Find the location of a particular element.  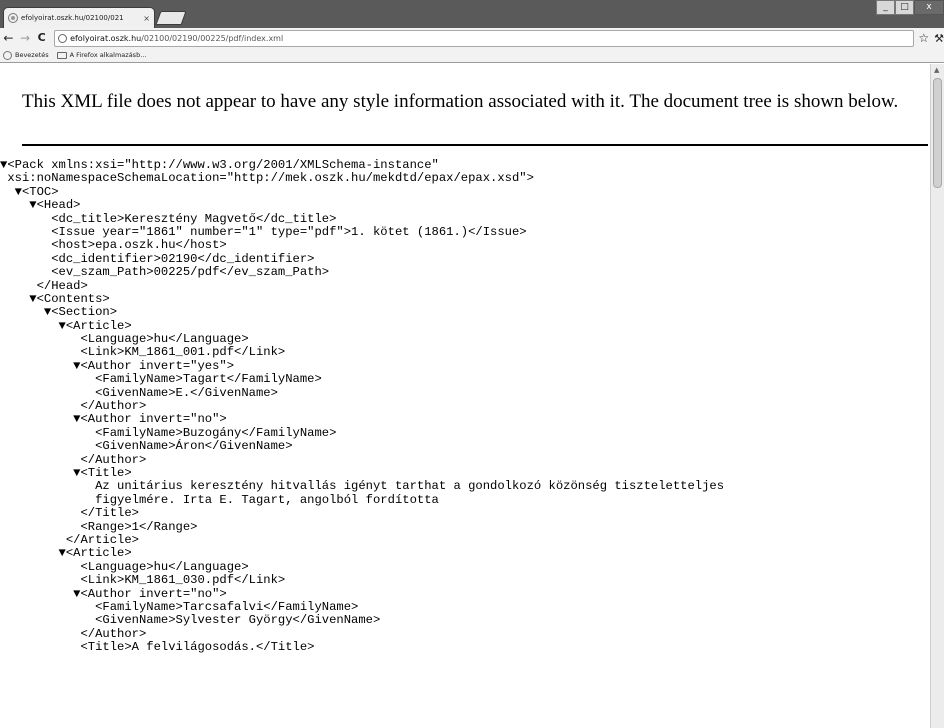

maximize-button: □ is located at coordinates (904, 7).